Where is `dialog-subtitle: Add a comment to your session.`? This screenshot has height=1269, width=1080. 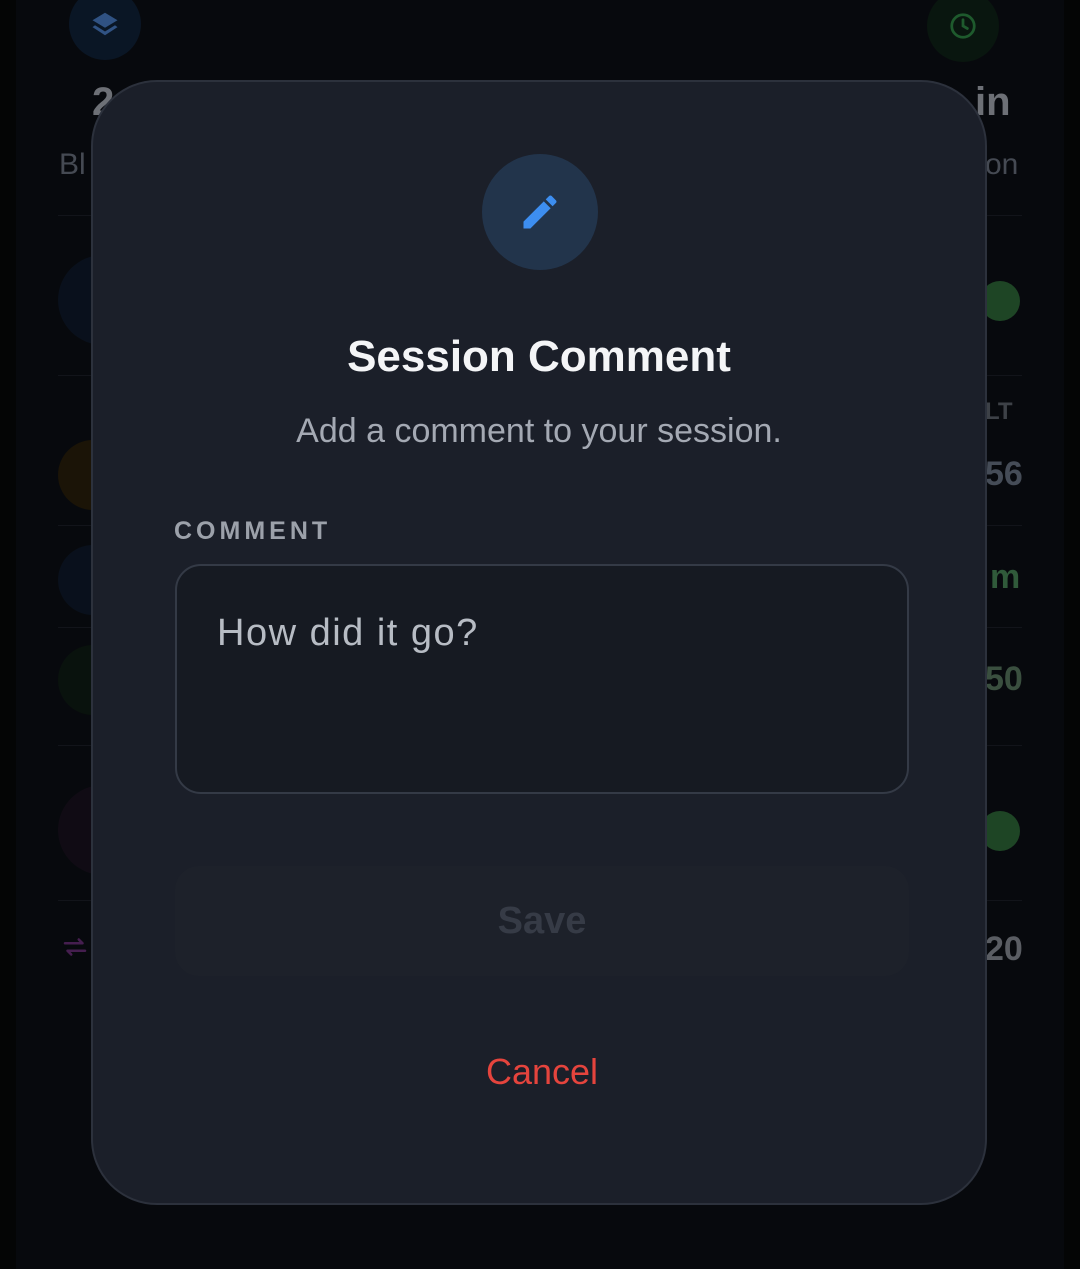 dialog-subtitle: Add a comment to your session. is located at coordinates (539, 431).